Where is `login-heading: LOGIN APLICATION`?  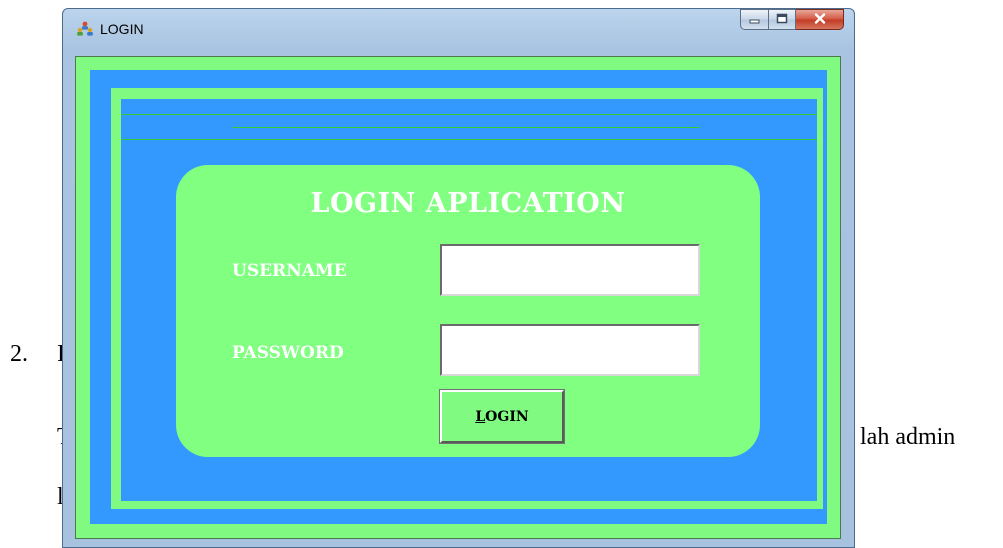 login-heading: LOGIN APLICATION is located at coordinates (468, 203).